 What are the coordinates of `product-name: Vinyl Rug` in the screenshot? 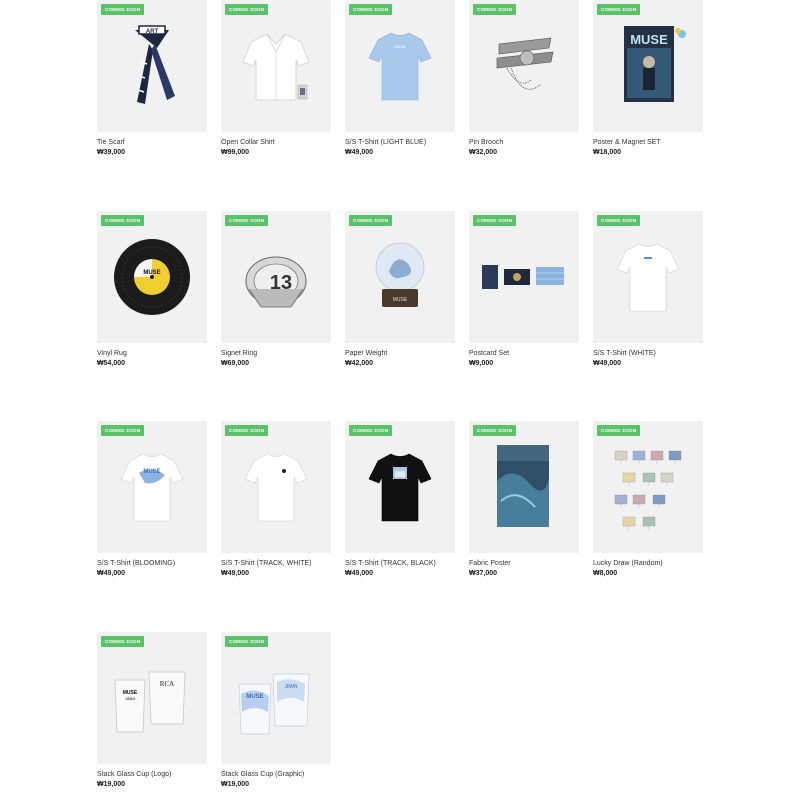 It's located at (152, 353).